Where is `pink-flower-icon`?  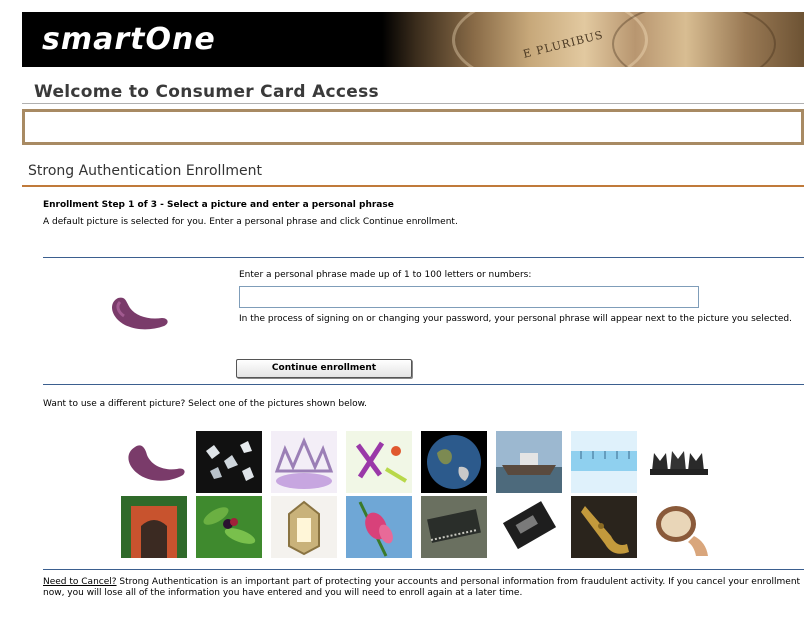
pink-flower-icon is located at coordinates (379, 527).